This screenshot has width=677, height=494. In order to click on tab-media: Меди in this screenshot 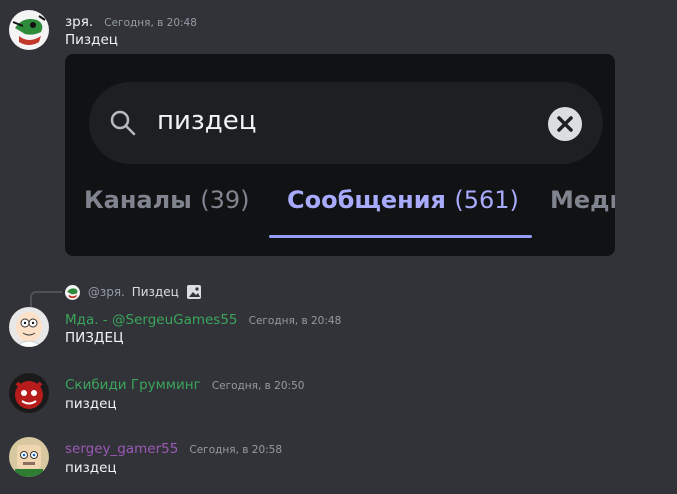, I will do `click(582, 200)`.